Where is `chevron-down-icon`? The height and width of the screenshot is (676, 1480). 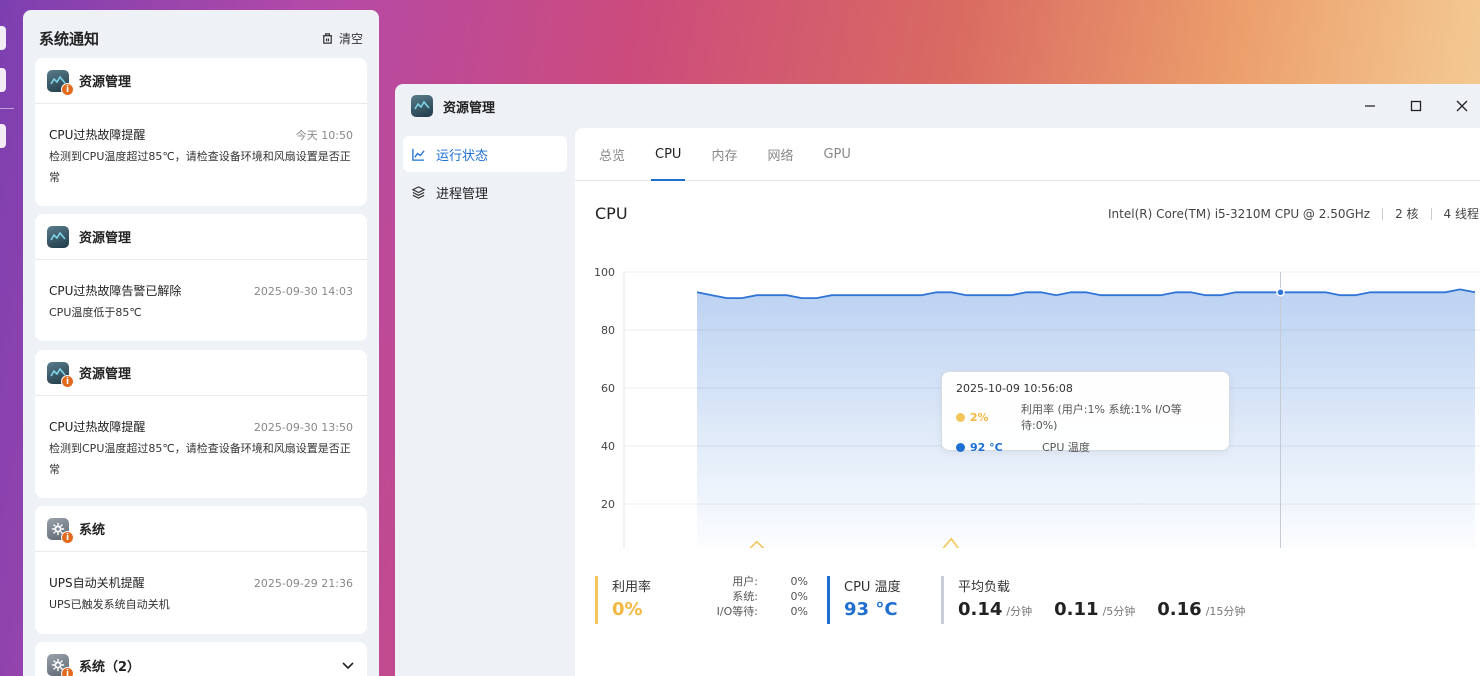
chevron-down-icon is located at coordinates (348, 665).